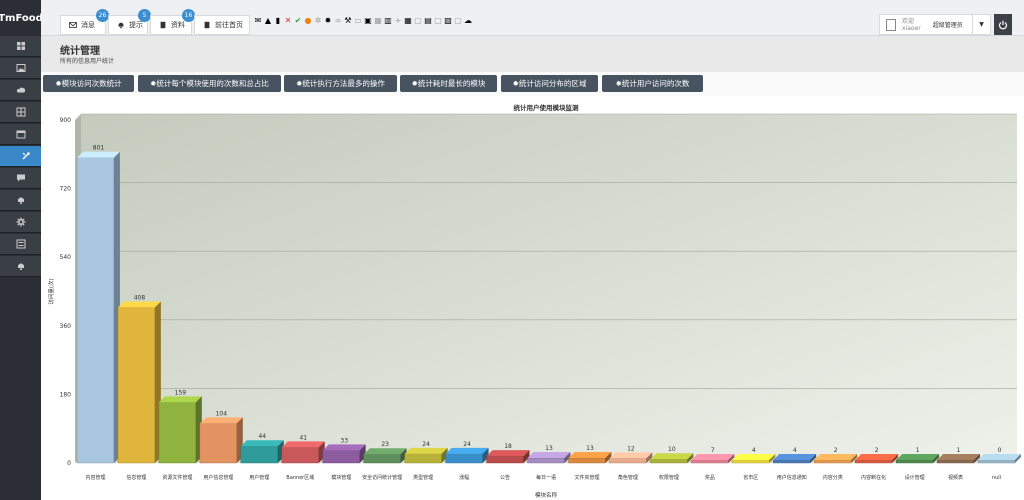 The height and width of the screenshot is (500, 1024). What do you see at coordinates (207, 25) in the screenshot?
I see `document-icon` at bounding box center [207, 25].